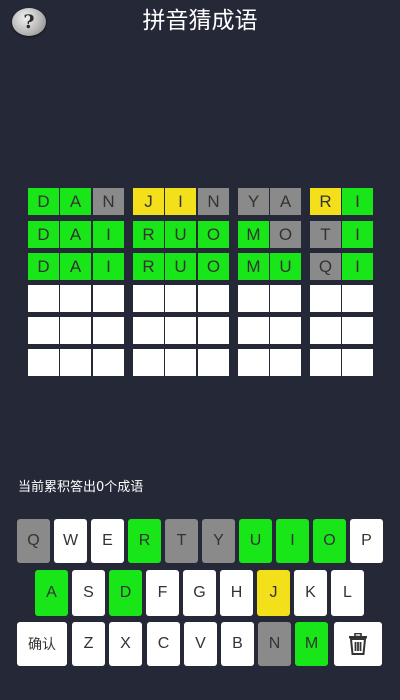  Describe the element at coordinates (237, 644) in the screenshot. I see `key-b: B` at that location.